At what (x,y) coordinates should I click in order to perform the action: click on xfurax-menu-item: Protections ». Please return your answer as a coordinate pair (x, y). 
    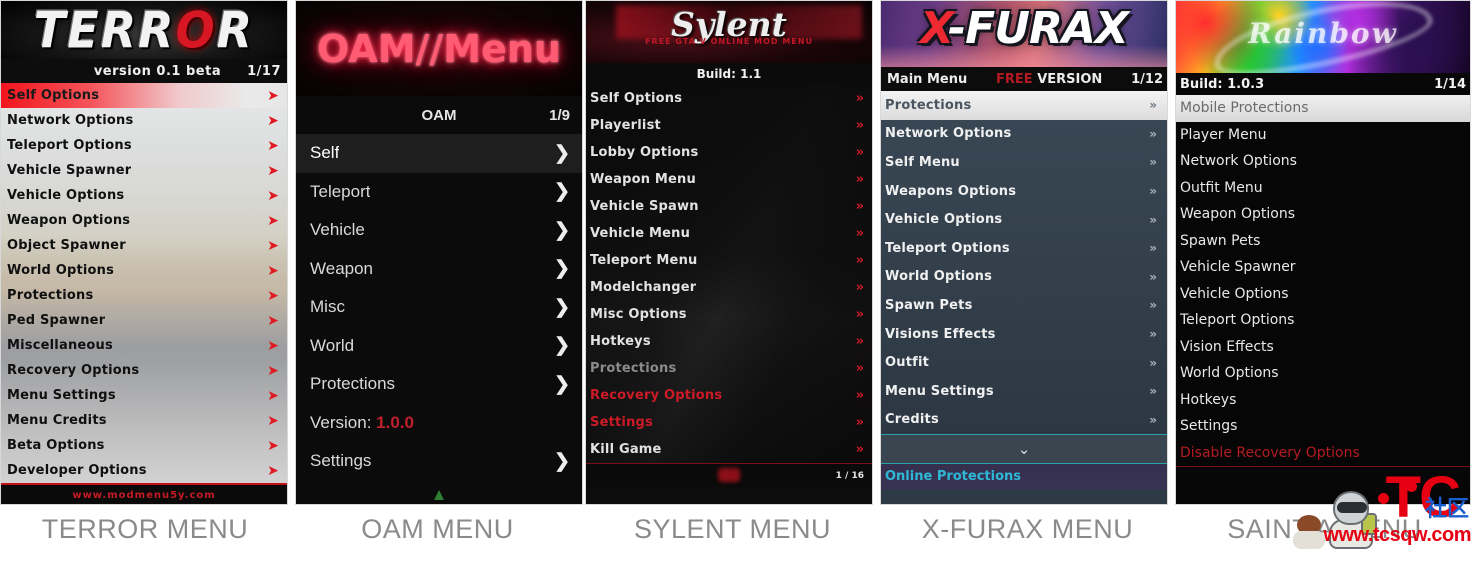
    Looking at the image, I should click on (1024, 105).